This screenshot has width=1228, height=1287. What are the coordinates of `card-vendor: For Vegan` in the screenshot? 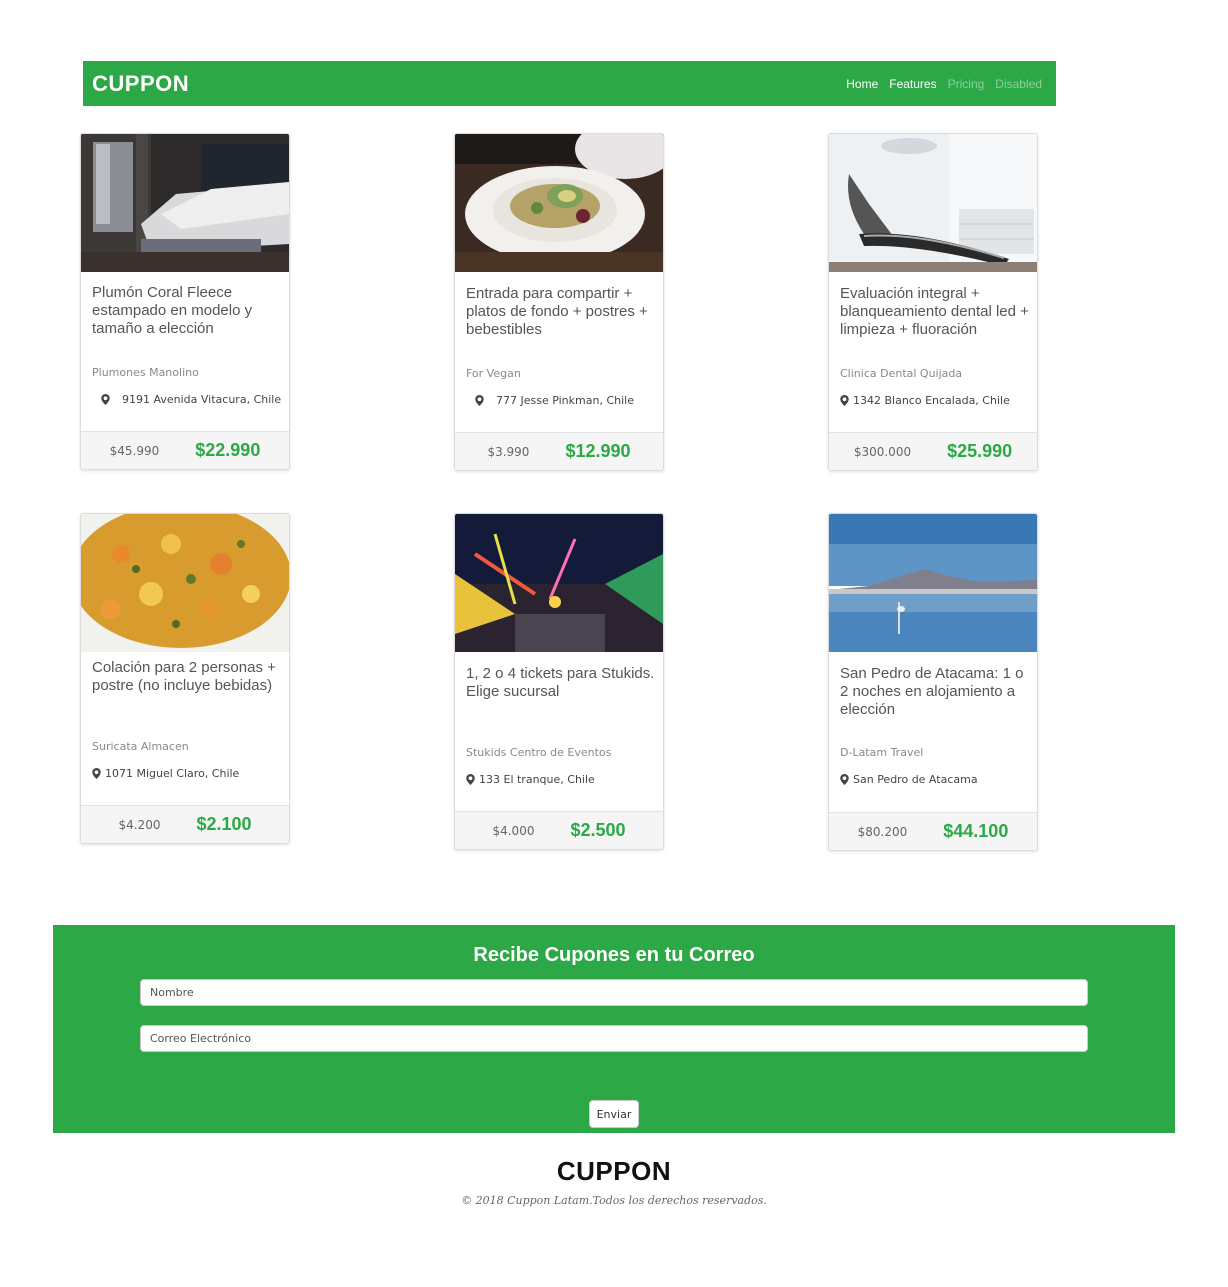 It's located at (493, 373).